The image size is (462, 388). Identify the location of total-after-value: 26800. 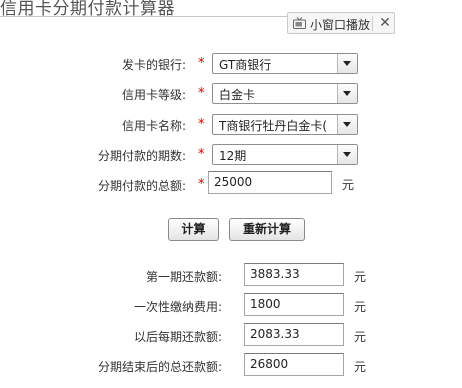
(269, 364).